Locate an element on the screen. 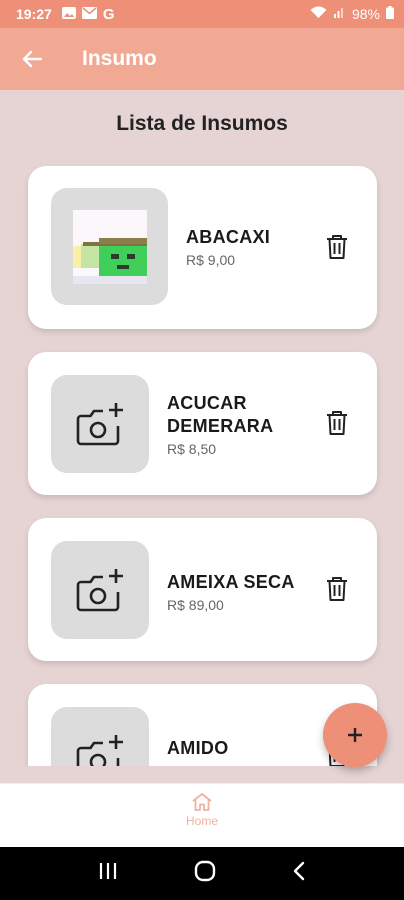  nav-home: Home is located at coordinates (202, 810).